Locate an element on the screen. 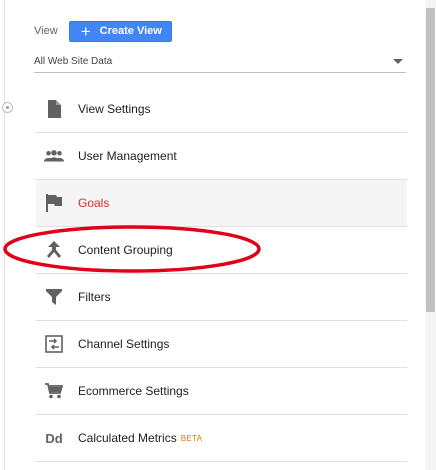 The height and width of the screenshot is (470, 436). menu-item-label: Goals is located at coordinates (94, 203).